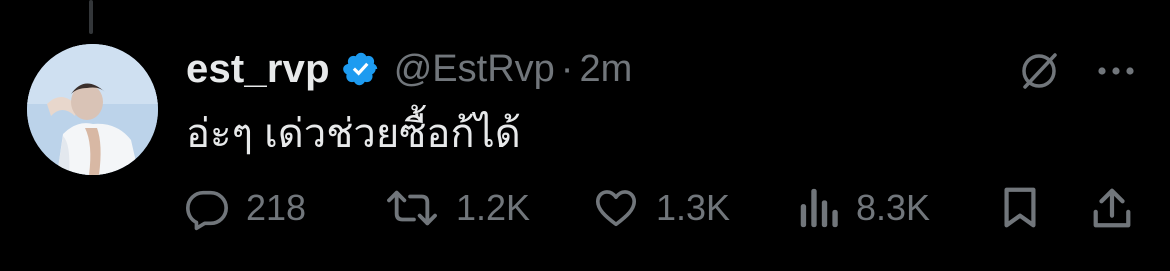 Image resolution: width=1170 pixels, height=271 pixels. Describe the element at coordinates (245, 208) in the screenshot. I see `reply-button: 218` at that location.